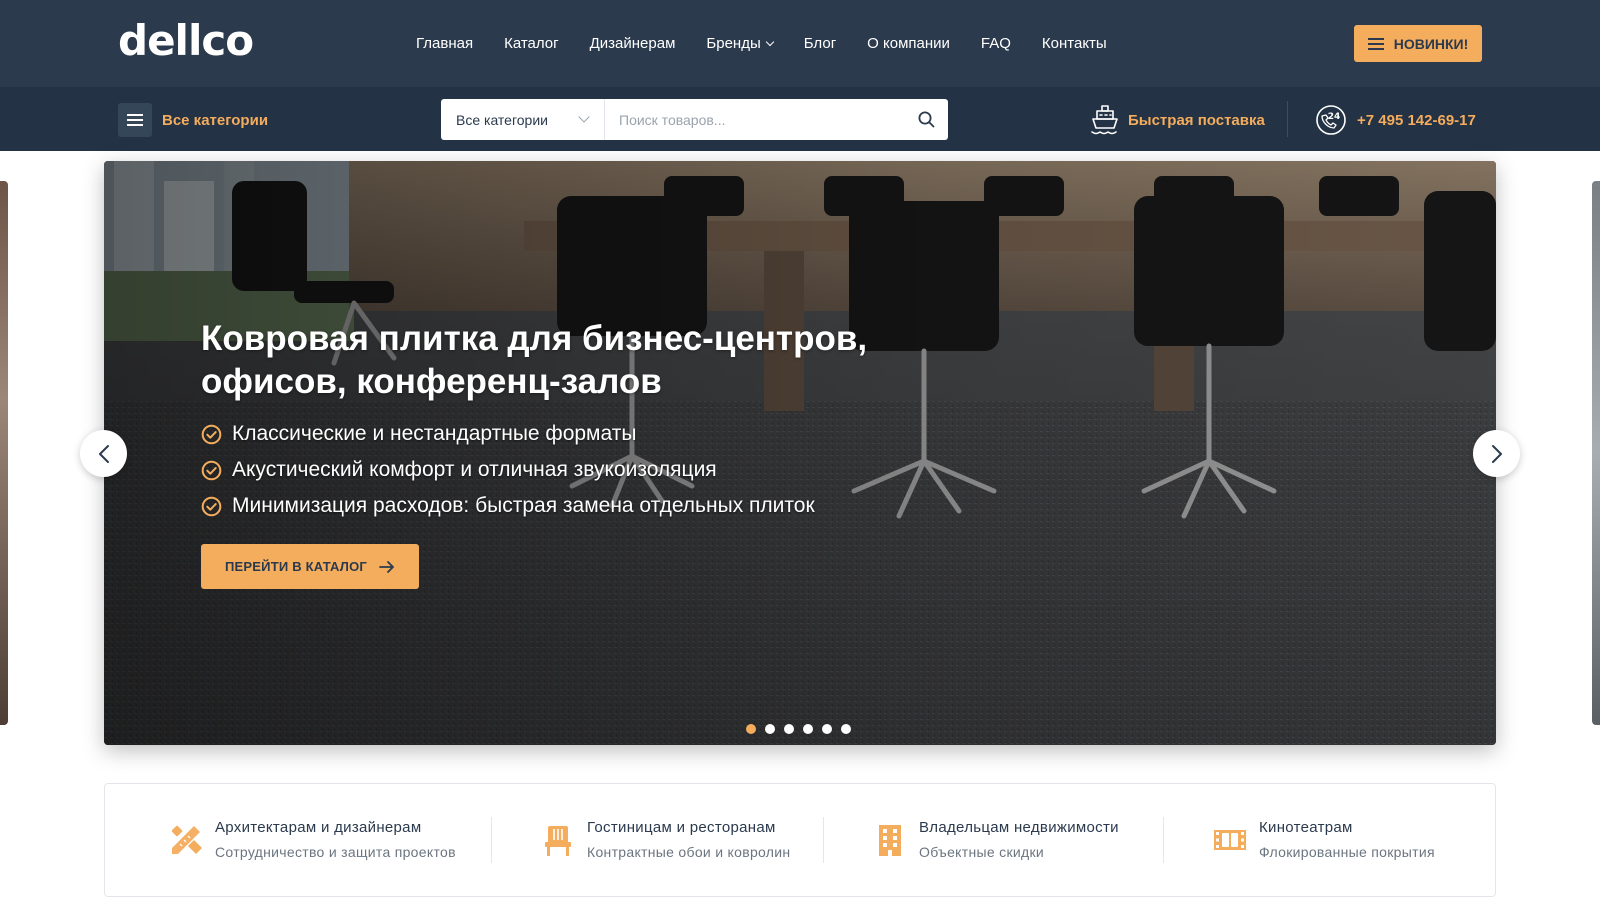 The image size is (1600, 900). Describe the element at coordinates (1334, 117) in the screenshot. I see `phone-badge-text: 24` at that location.